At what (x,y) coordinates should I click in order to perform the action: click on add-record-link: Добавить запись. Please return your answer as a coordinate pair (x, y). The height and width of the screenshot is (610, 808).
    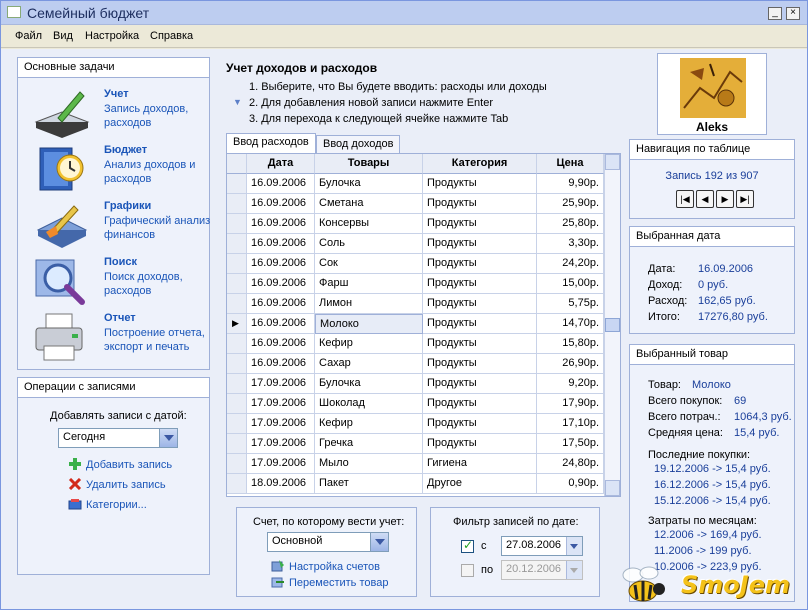
    Looking at the image, I should click on (120, 464).